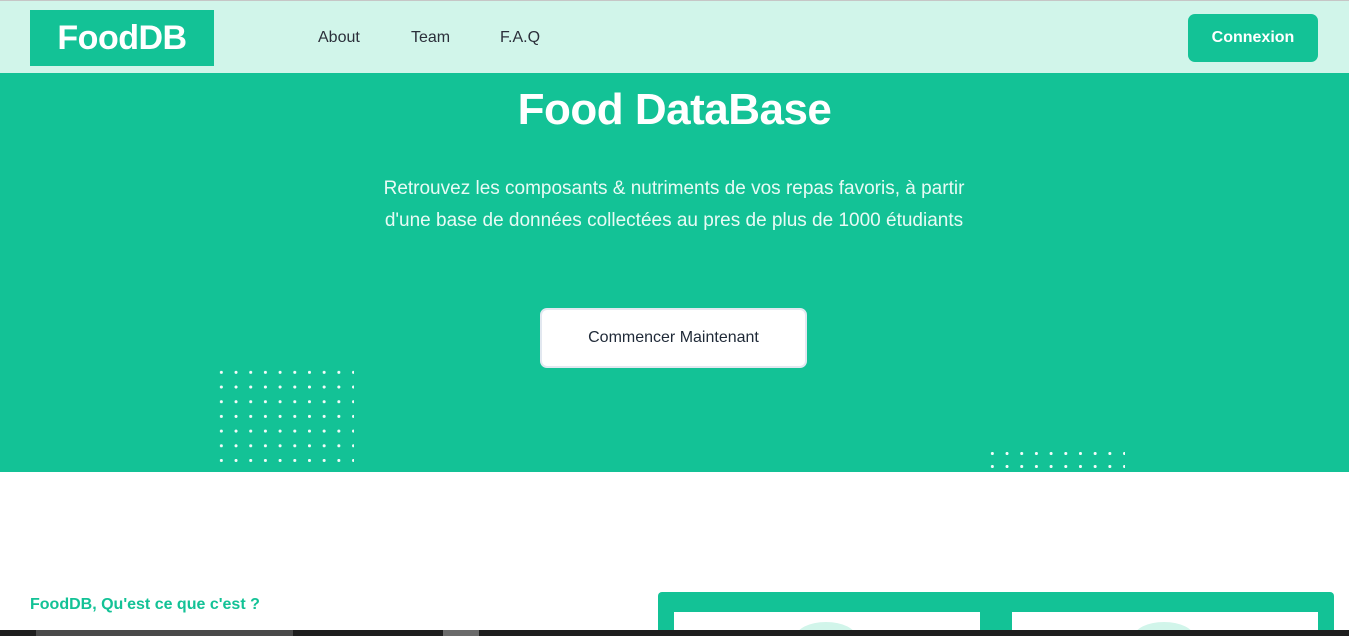  Describe the element at coordinates (122, 38) in the screenshot. I see `logo: FoodDB` at that location.